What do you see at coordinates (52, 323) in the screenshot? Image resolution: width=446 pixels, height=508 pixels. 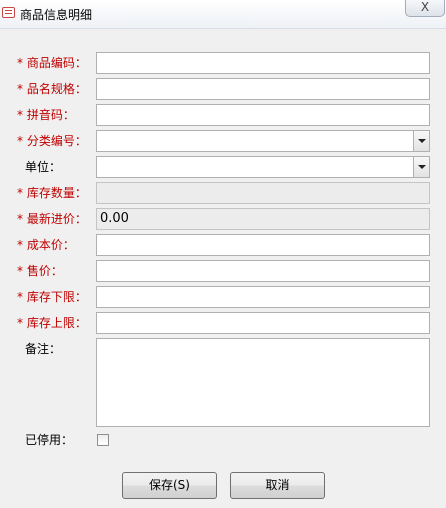 I see `stock-max-label: * 库存上限：` at bounding box center [52, 323].